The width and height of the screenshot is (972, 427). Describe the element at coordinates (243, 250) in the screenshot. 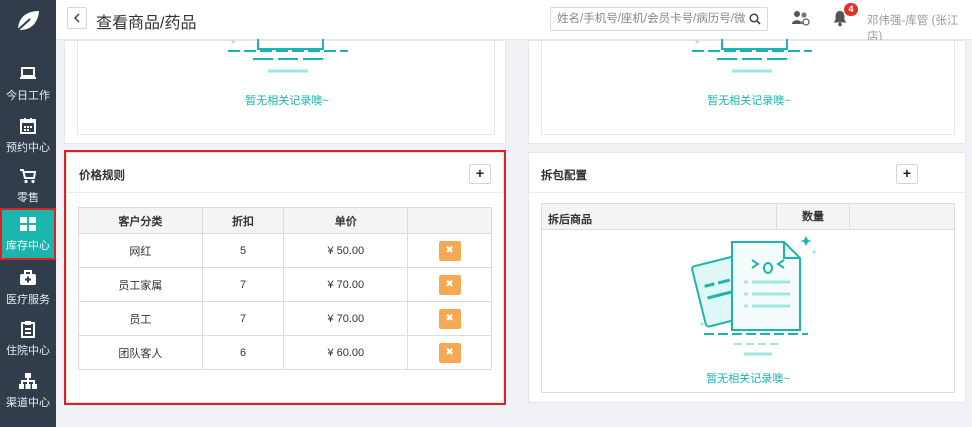

I see `discount-cell: 5` at that location.